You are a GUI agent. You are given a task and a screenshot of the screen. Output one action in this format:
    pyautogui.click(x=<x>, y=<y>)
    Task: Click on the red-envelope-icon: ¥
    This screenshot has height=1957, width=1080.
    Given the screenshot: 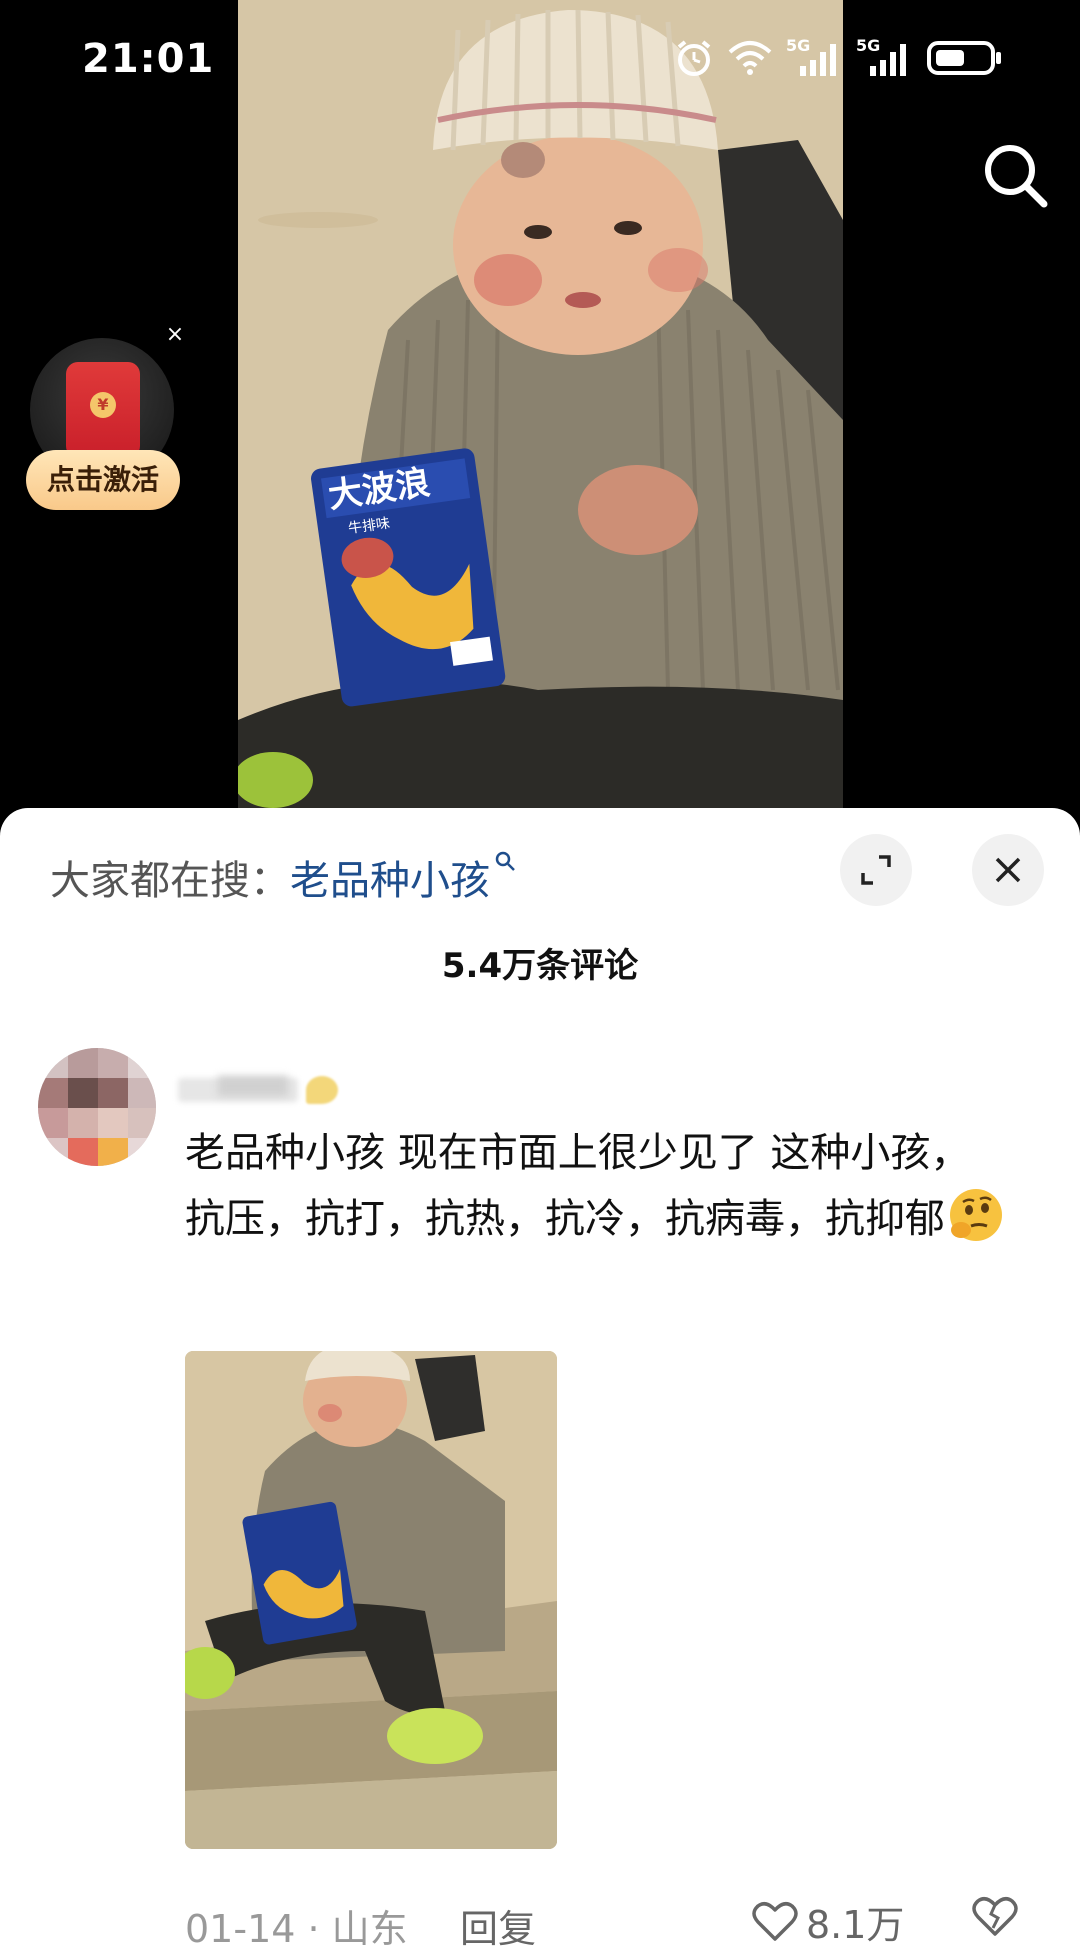 What is the action you would take?
    pyautogui.click(x=103, y=410)
    